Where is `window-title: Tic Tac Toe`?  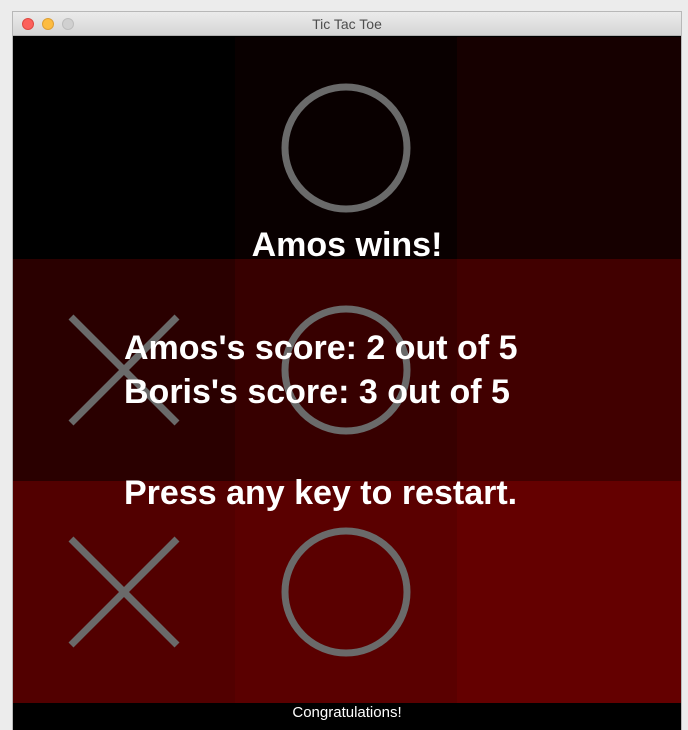 window-title: Tic Tac Toe is located at coordinates (347, 24).